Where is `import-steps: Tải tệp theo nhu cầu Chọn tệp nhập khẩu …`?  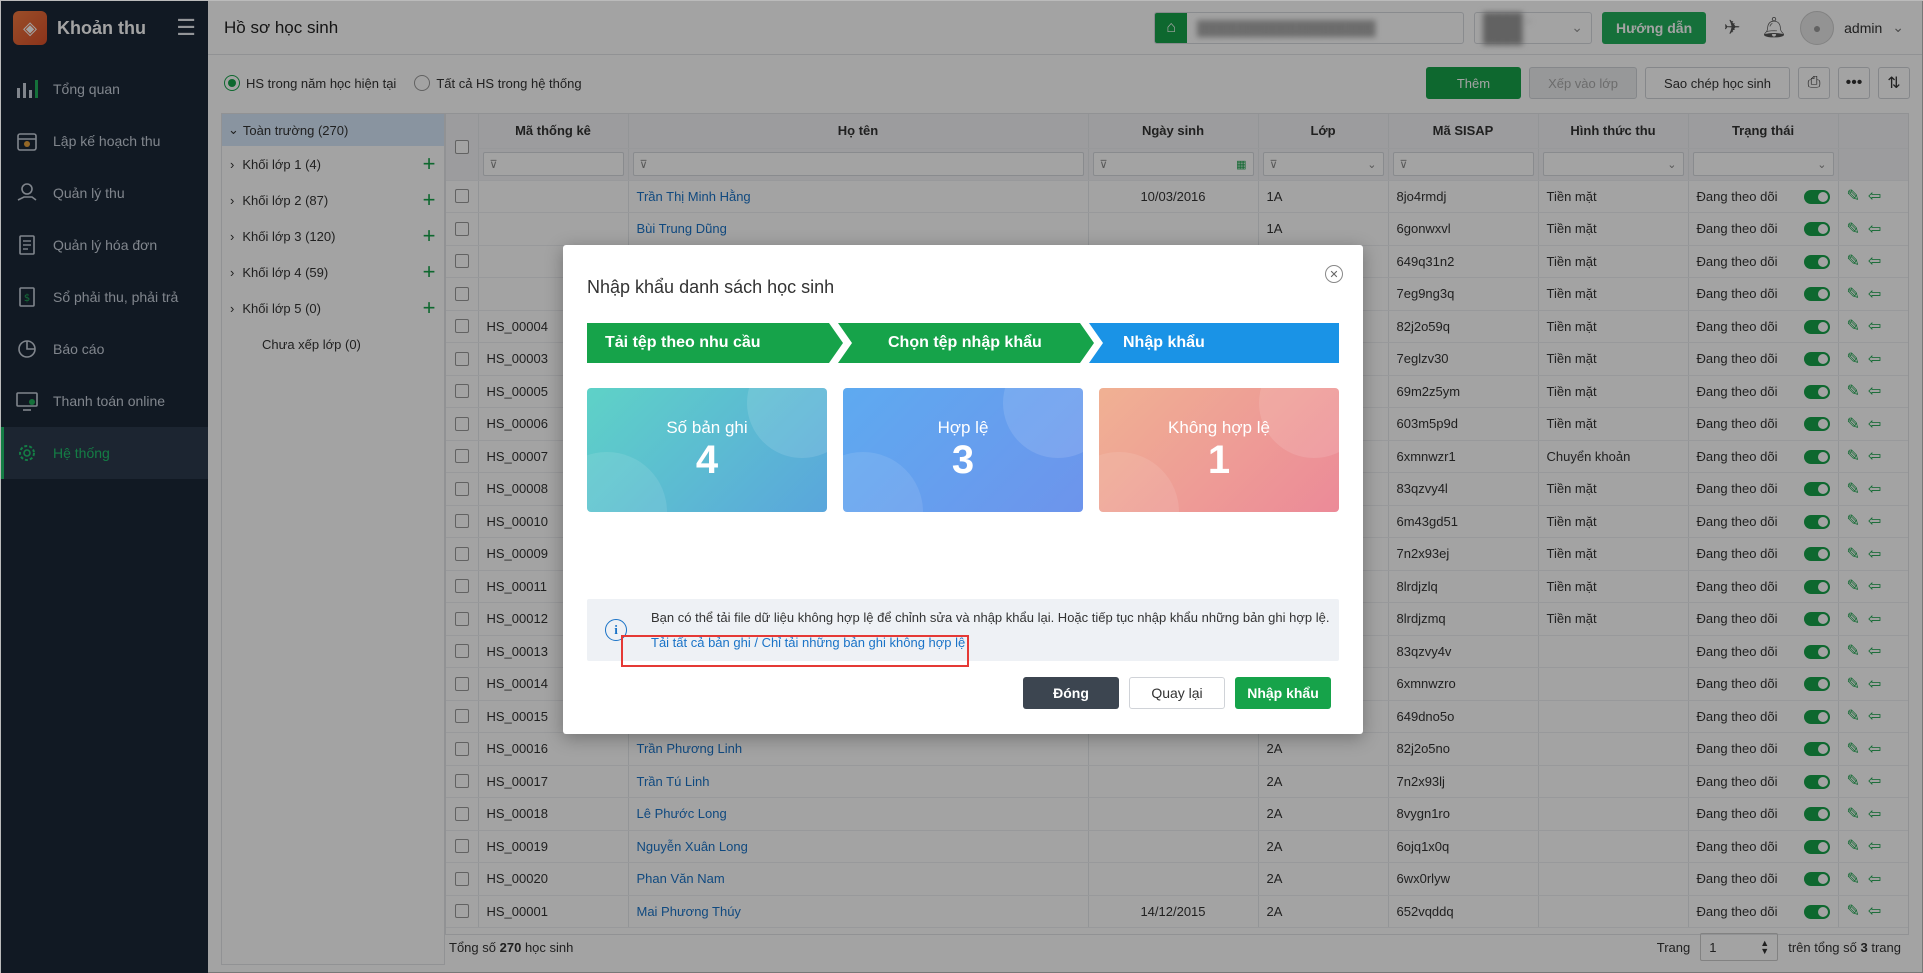
import-steps: Tải tệp theo nhu cầu Chọn tệp nhập khẩu … is located at coordinates (963, 343).